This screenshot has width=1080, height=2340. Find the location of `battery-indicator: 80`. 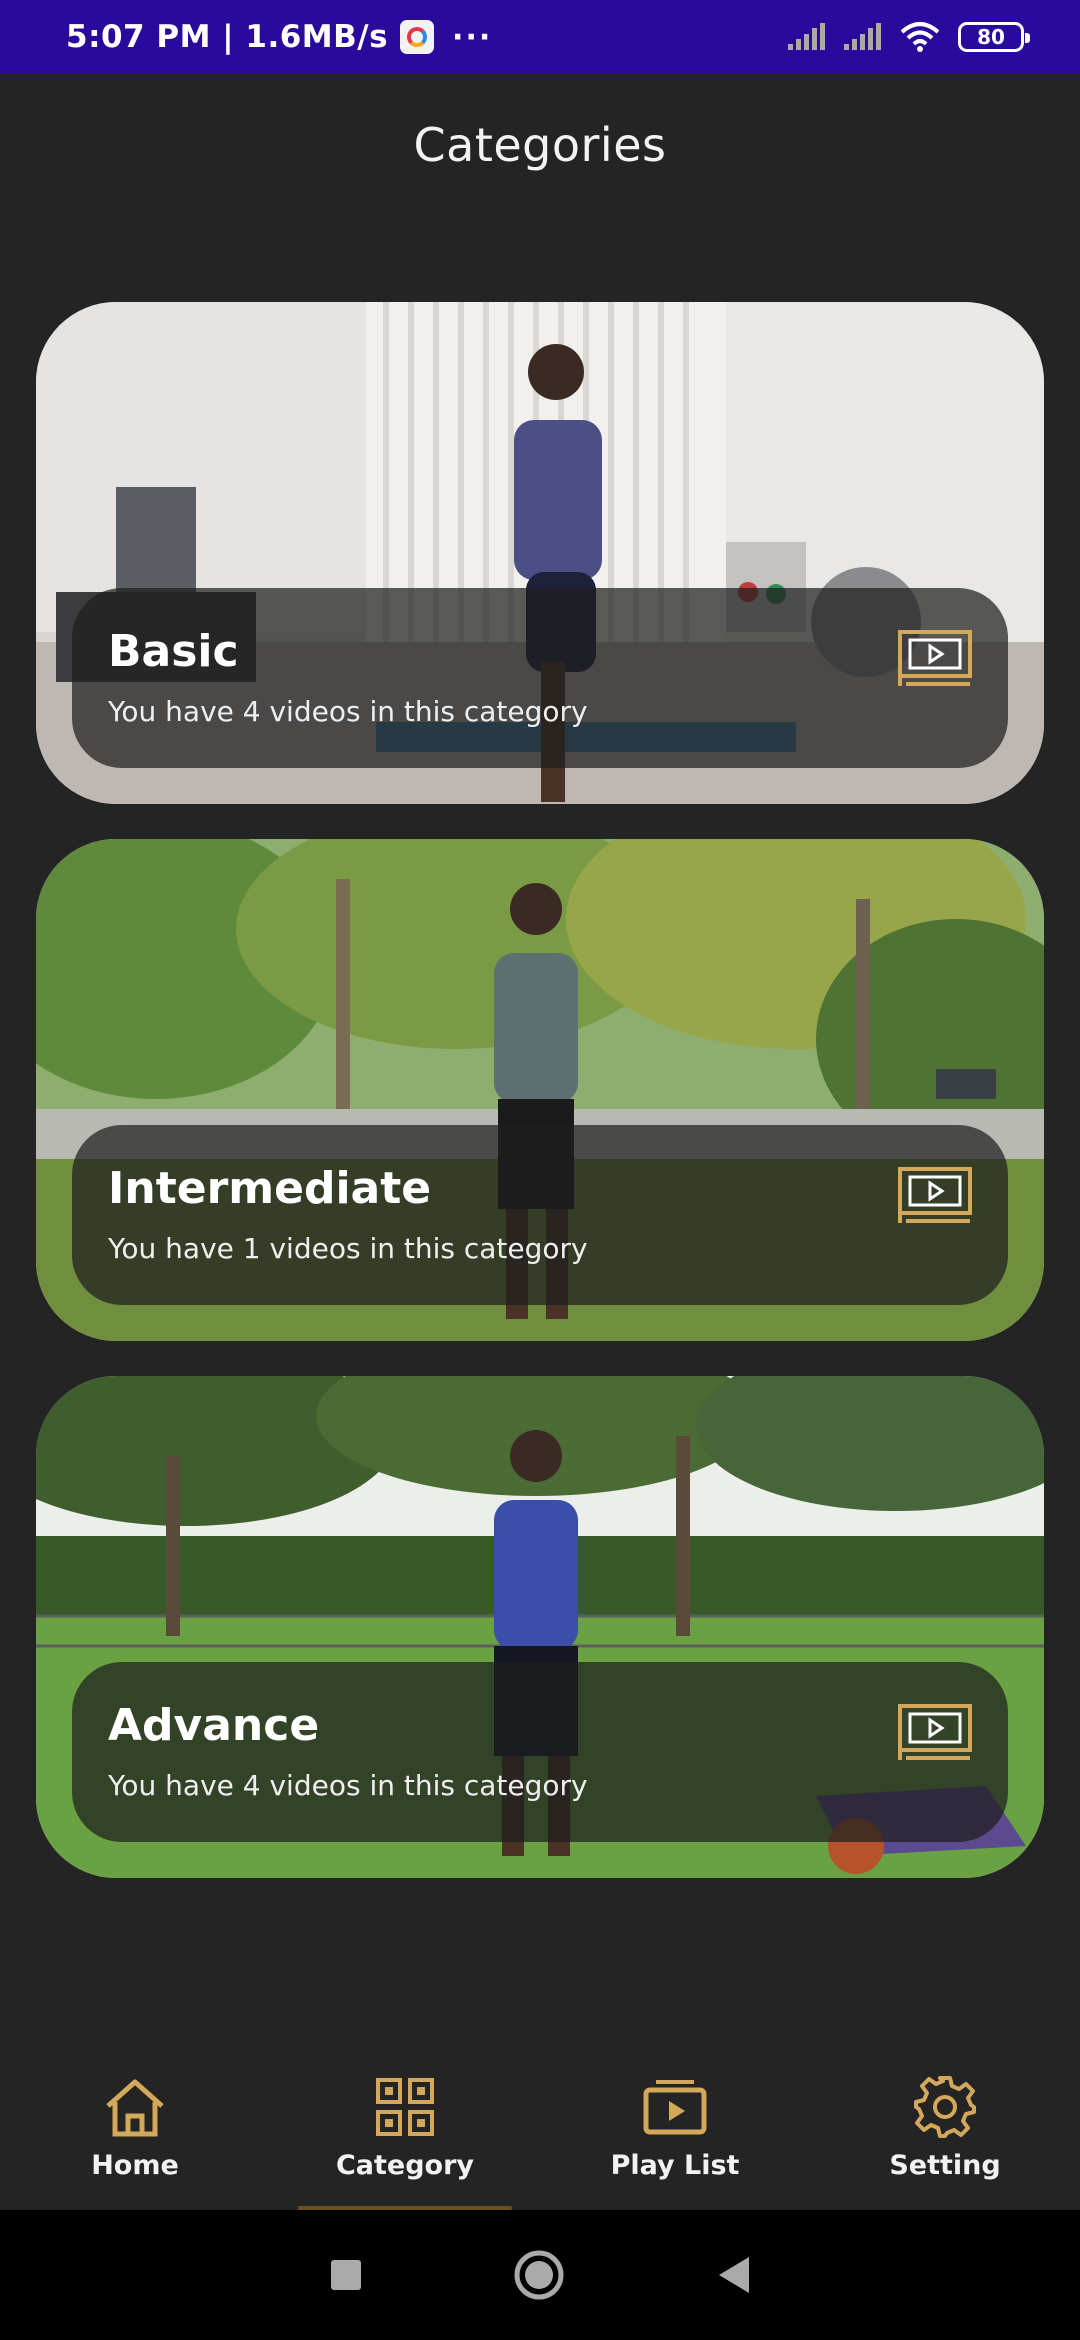

battery-indicator: 80 is located at coordinates (994, 37).